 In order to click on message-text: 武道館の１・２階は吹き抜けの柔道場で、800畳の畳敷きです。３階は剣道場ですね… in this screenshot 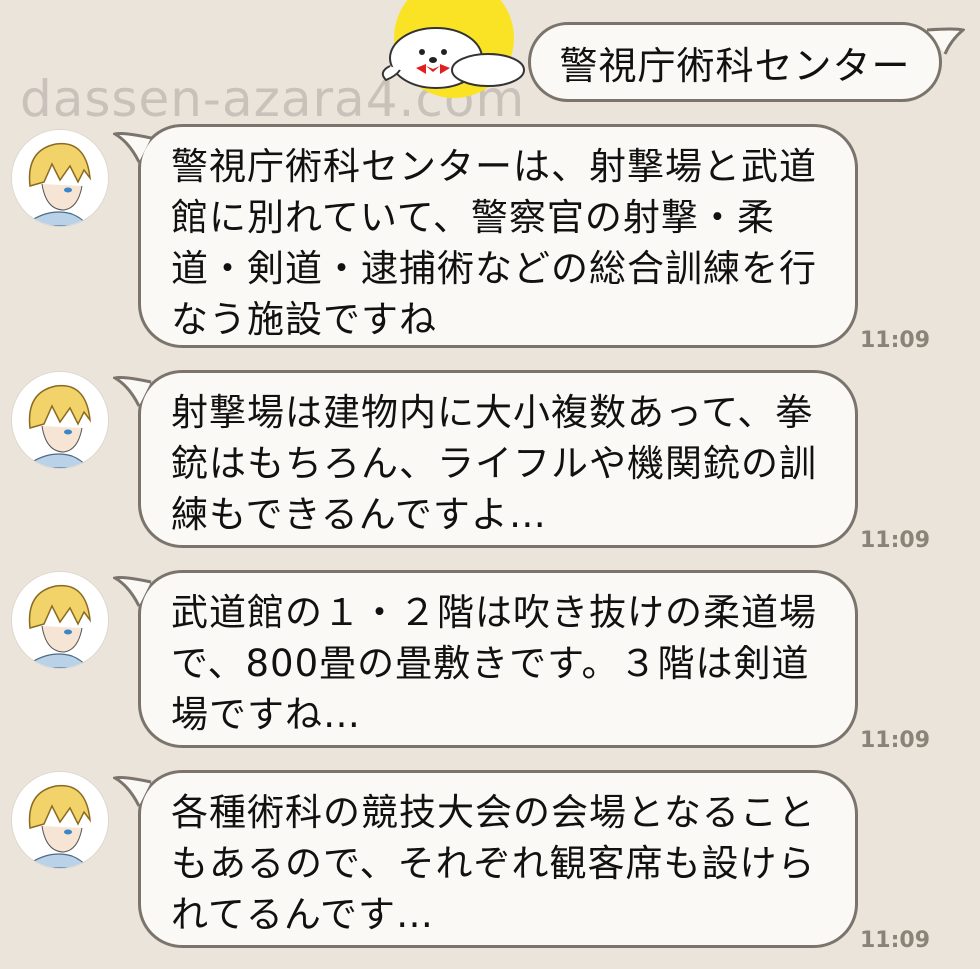, I will do `click(494, 663)`.